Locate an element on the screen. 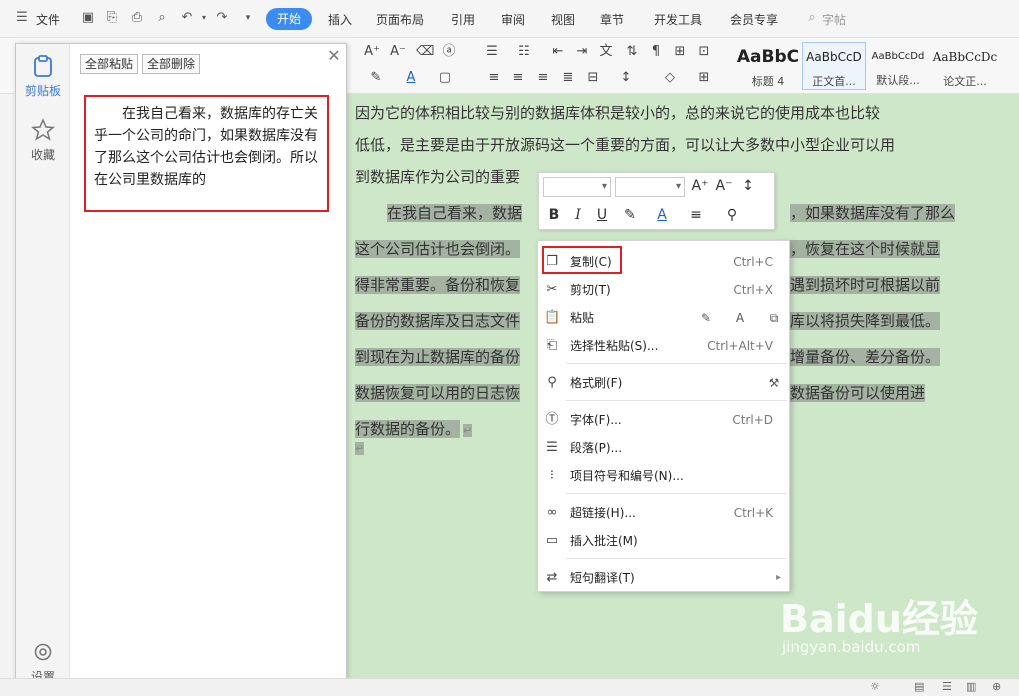 Image resolution: width=1019 pixels, height=696 pixels. align-right-icon: ≡ is located at coordinates (543, 78).